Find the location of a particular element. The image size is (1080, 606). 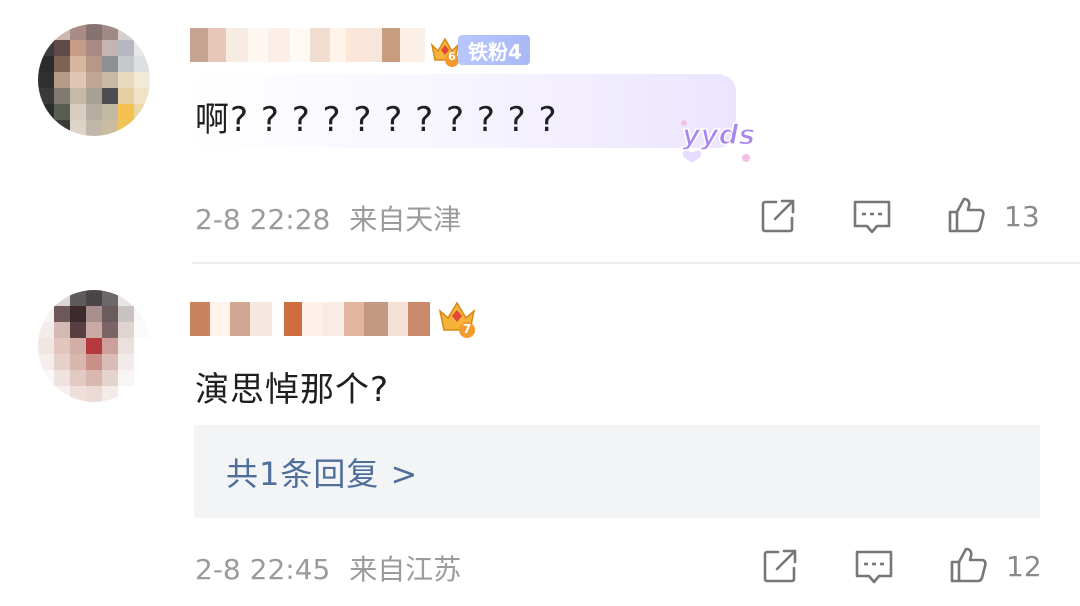

comment-location: 来自江苏 is located at coordinates (405, 569).